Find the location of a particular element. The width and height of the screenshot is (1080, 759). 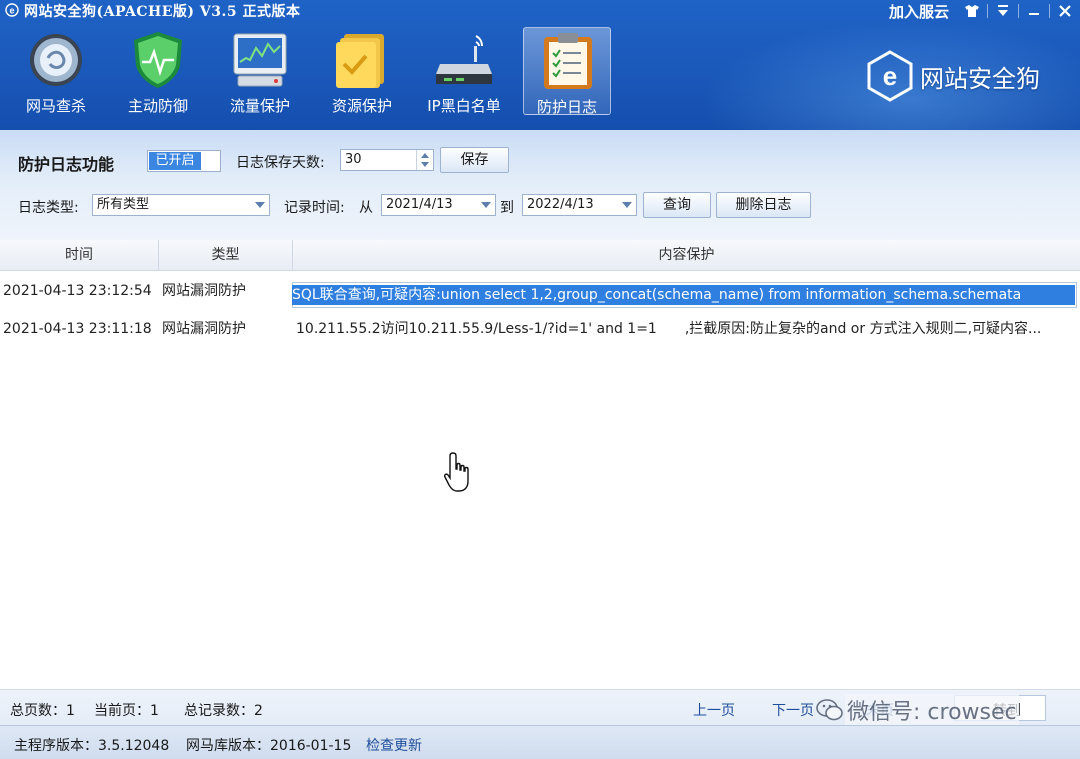

query-button: 查询 is located at coordinates (677, 205).